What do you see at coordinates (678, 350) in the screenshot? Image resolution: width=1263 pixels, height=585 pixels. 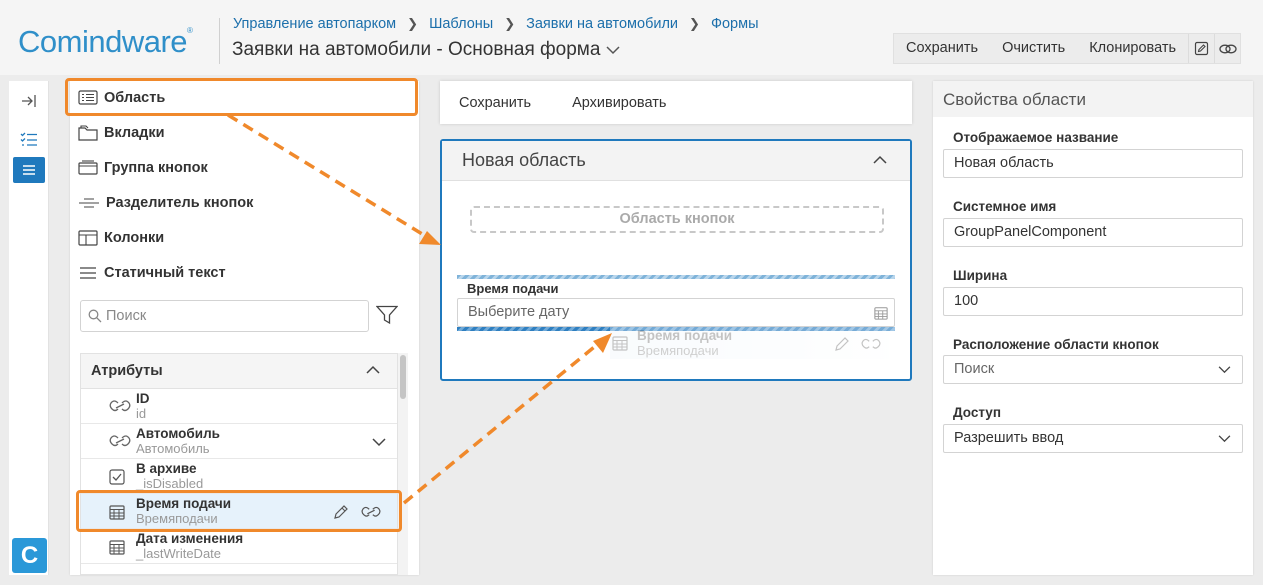 I see `ghost-system-name: Времяподачи` at bounding box center [678, 350].